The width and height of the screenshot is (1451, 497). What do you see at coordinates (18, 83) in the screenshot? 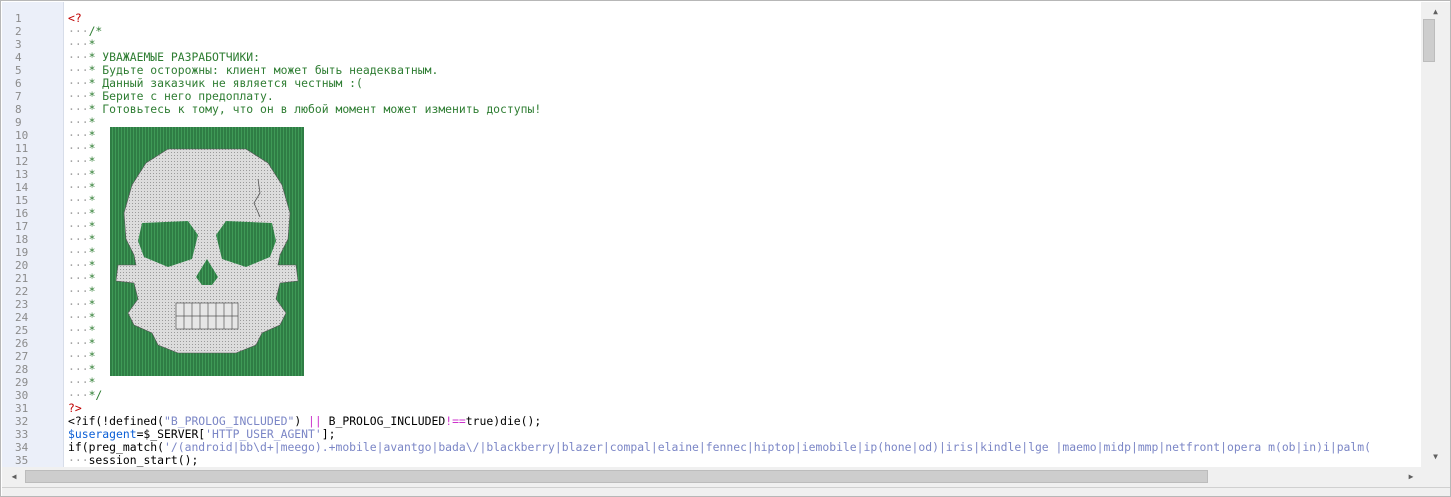
I see `line-number: 6` at bounding box center [18, 83].